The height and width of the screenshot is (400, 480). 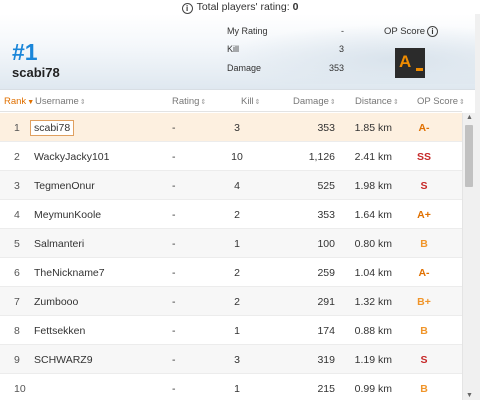 I want to click on op-score-label: OP Score, so click(x=405, y=31).